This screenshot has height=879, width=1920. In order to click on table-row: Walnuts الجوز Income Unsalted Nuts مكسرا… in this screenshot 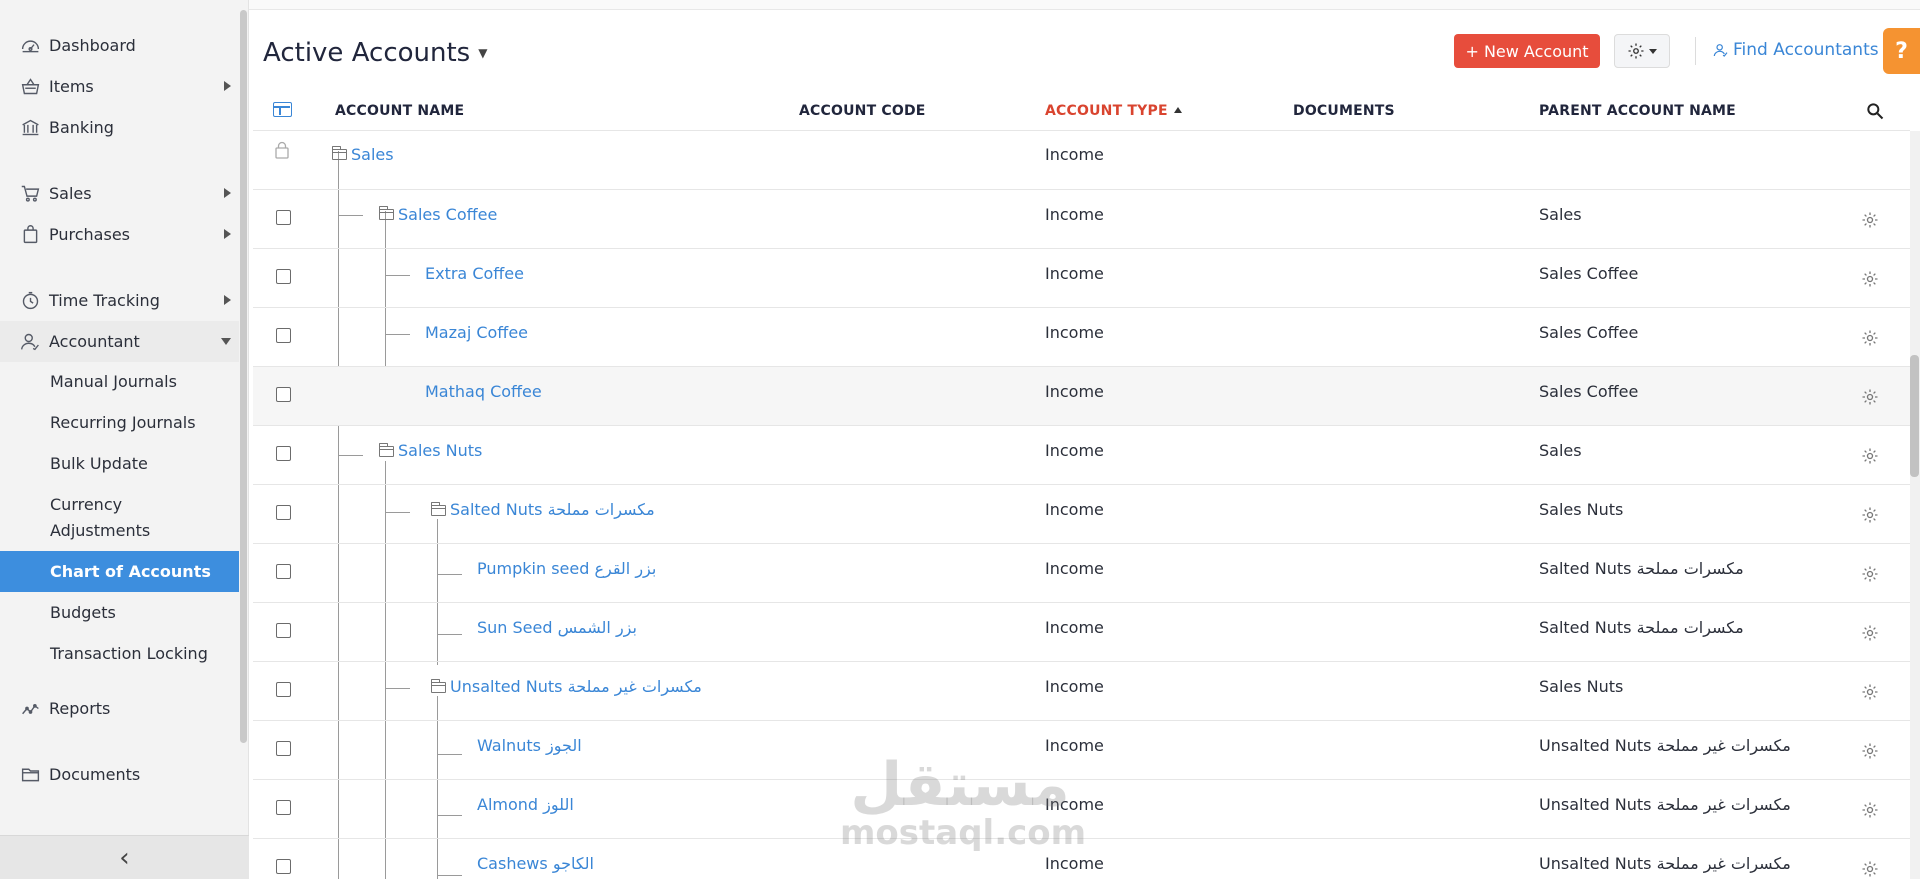, I will do `click(1081, 750)`.